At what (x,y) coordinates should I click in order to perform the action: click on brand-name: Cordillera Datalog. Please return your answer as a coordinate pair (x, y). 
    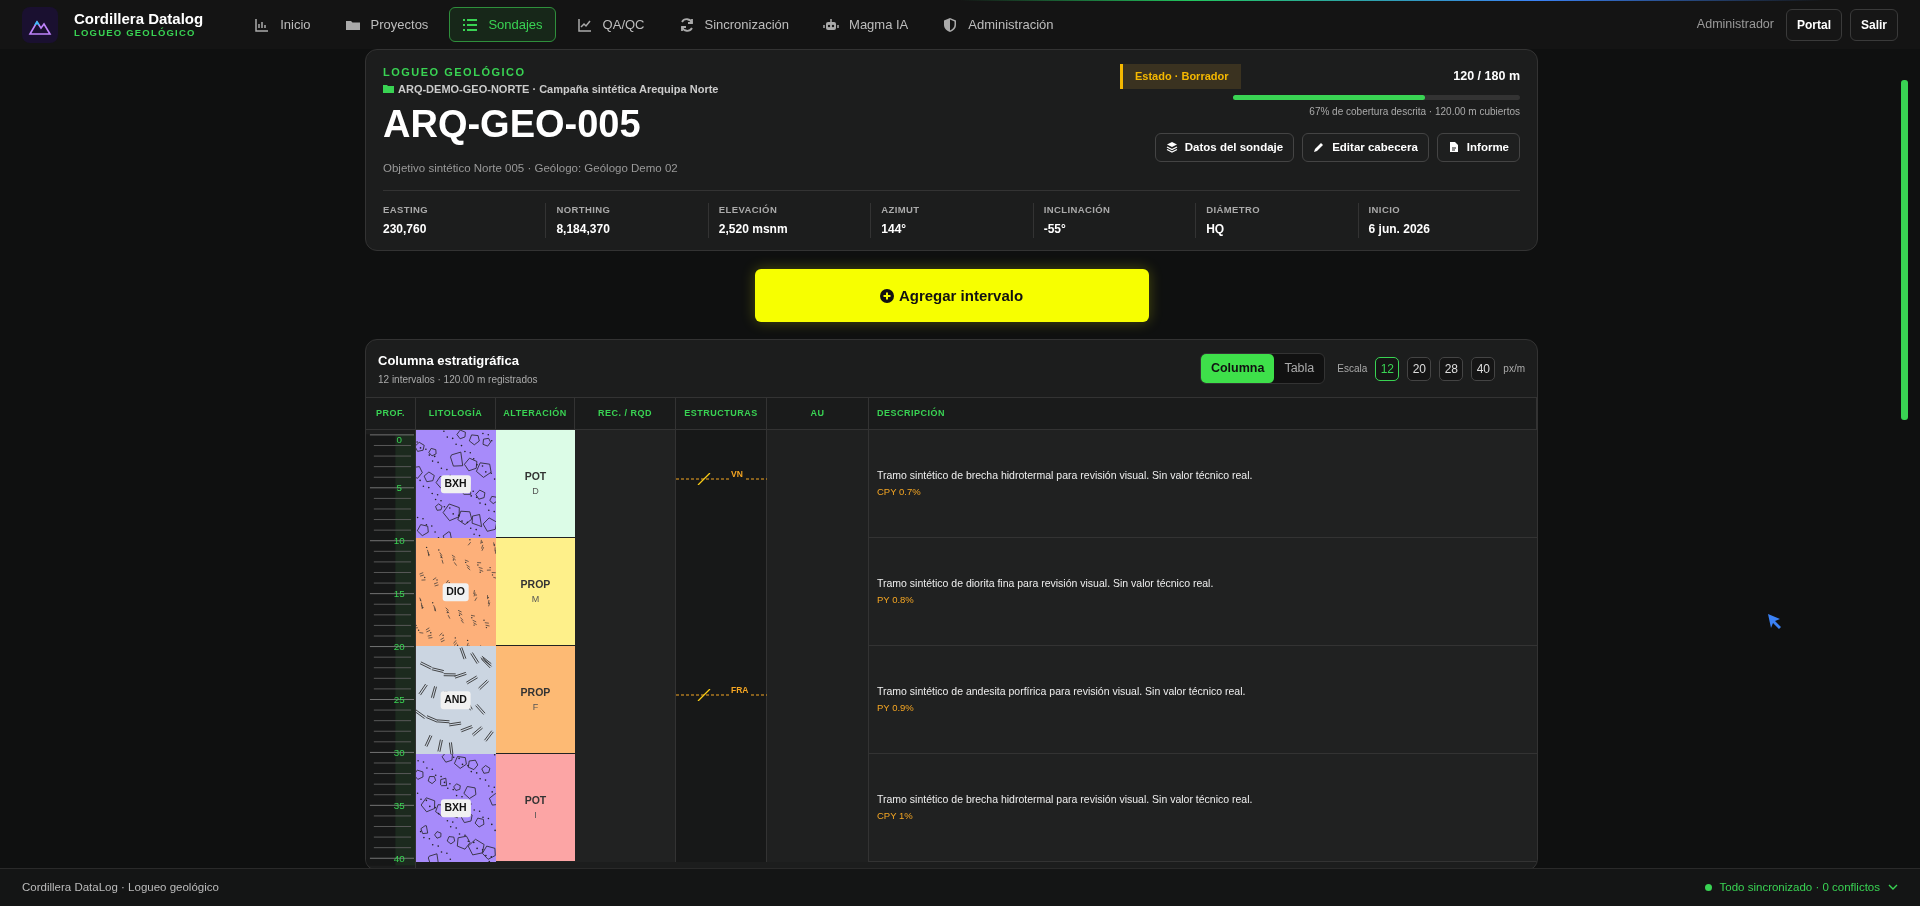
    Looking at the image, I should click on (139, 19).